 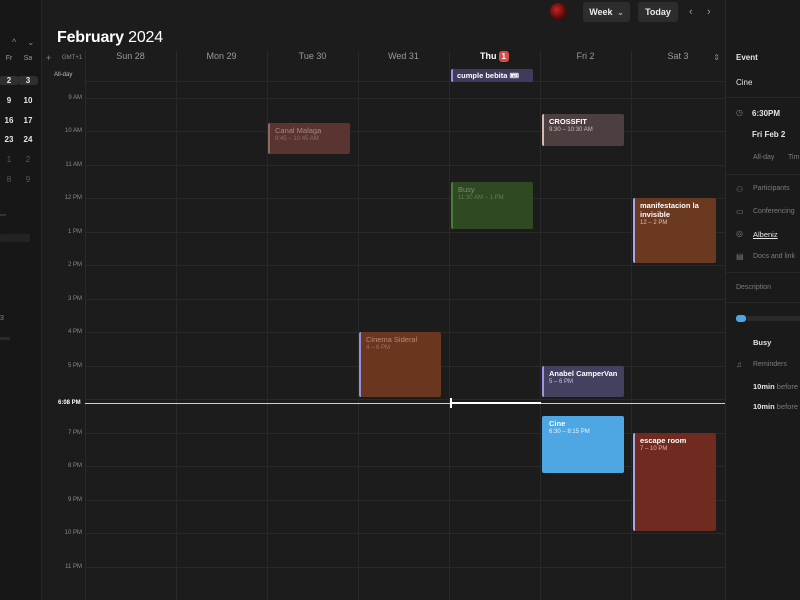 What do you see at coordinates (768, 386) in the screenshot?
I see `reminder-unit: min` at bounding box center [768, 386].